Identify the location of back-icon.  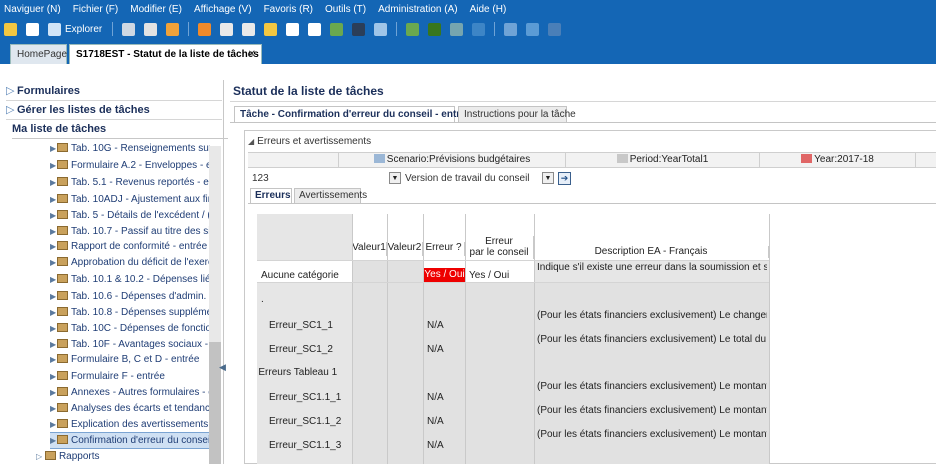
(511, 29).